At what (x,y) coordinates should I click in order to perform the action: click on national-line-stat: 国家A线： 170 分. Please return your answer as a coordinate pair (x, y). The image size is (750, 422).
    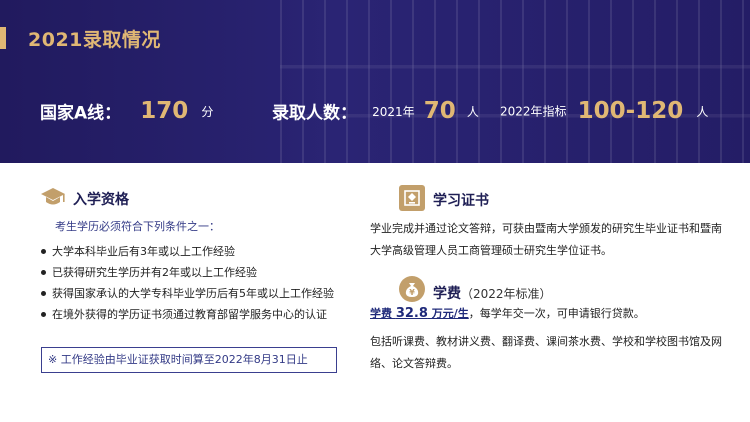
    Looking at the image, I should click on (126, 111).